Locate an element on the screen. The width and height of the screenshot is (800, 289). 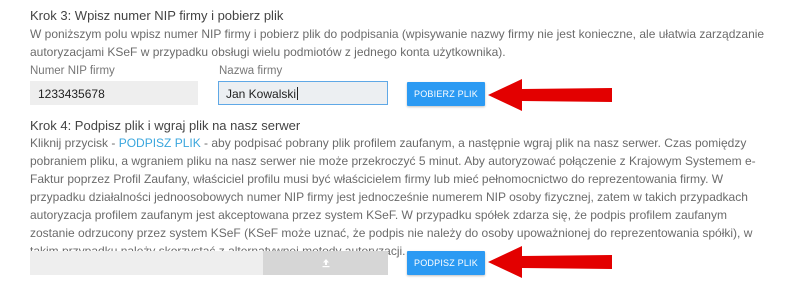
nip-label: Numer NIP firmy is located at coordinates (72, 71).